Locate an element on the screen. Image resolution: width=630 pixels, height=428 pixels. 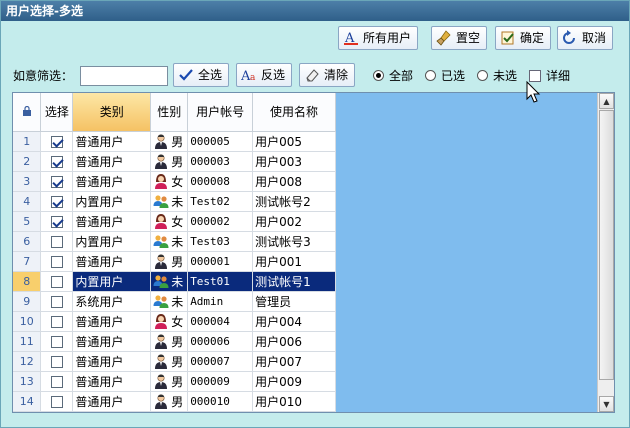
row-index: 1 is located at coordinates (27, 141).